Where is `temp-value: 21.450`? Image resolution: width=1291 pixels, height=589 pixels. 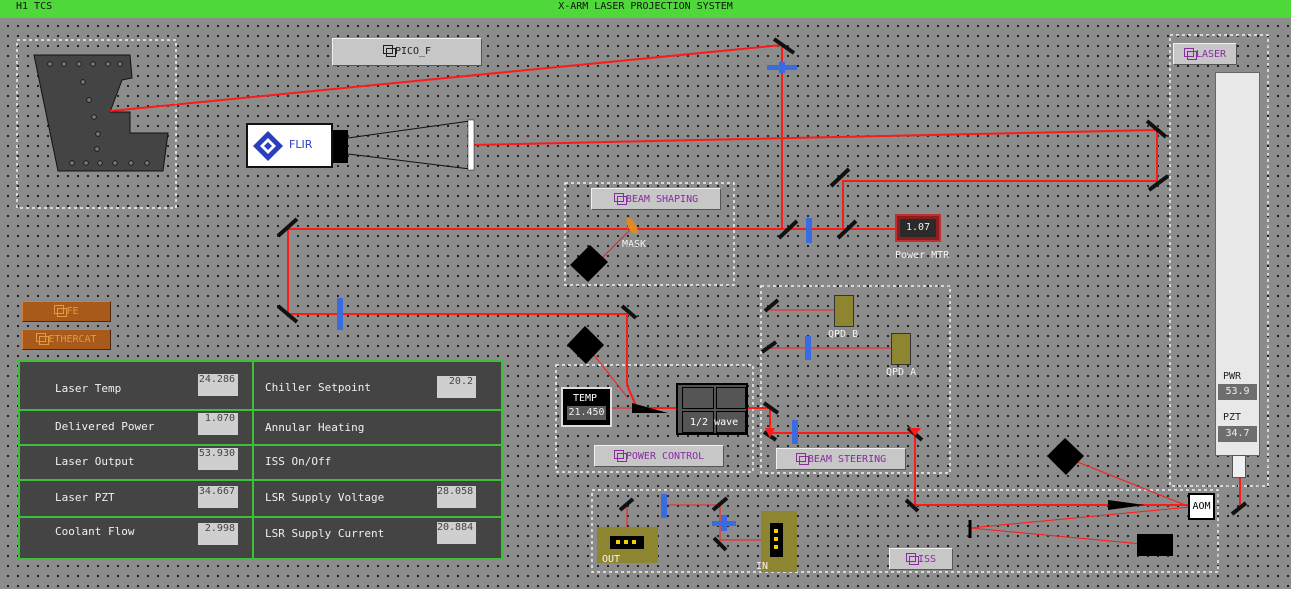
temp-value: 21.450 is located at coordinates (586, 413).